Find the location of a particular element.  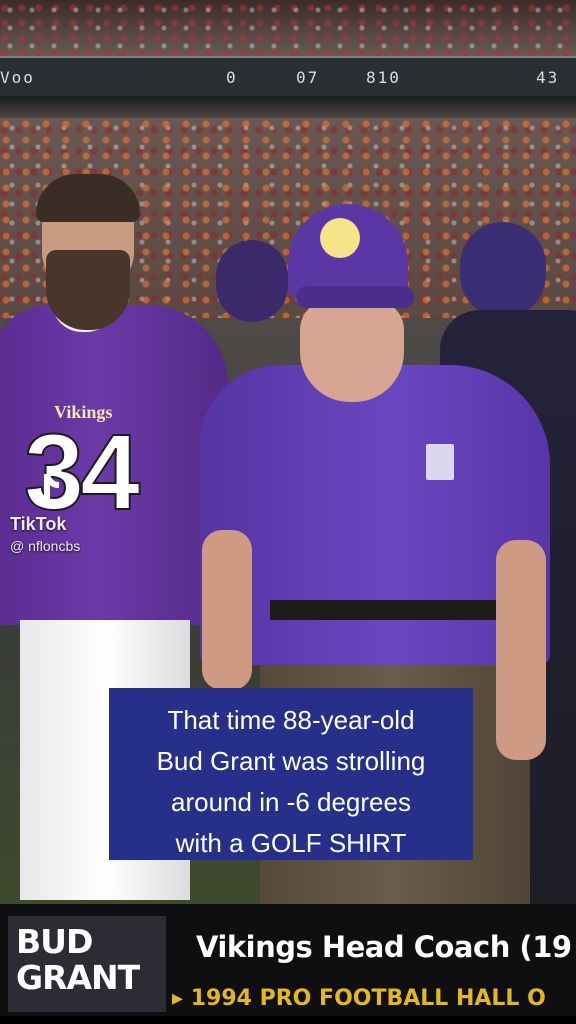

stadium-crowd-upper is located at coordinates (288, 30).